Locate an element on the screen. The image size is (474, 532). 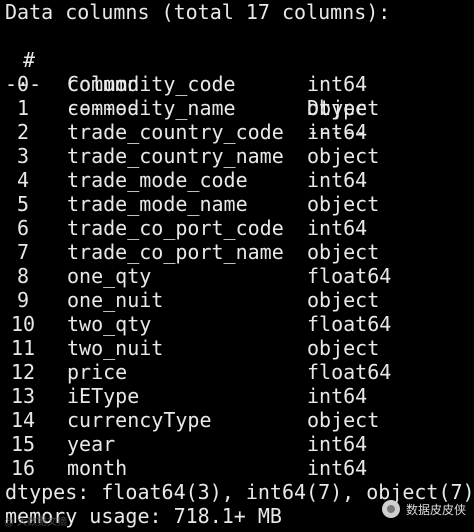
column-row: 15 year int64 is located at coordinates (239, 444).